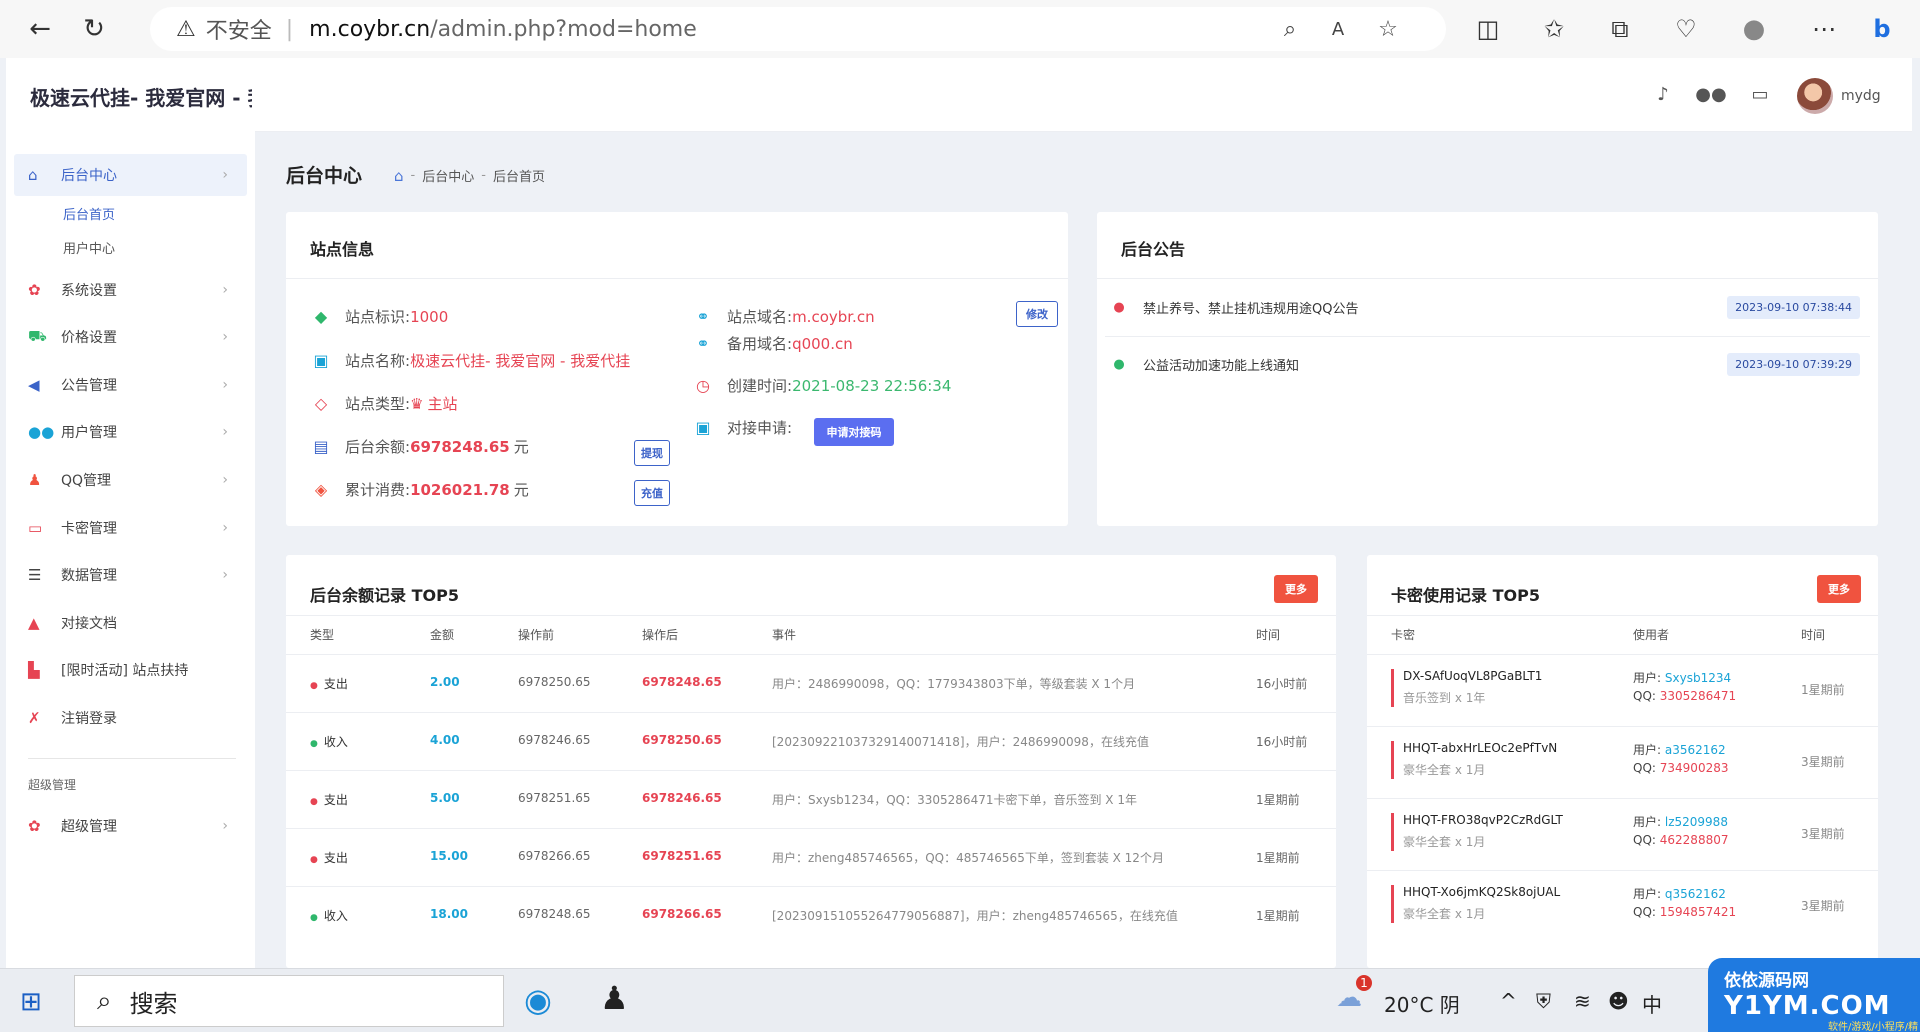 The width and height of the screenshot is (1920, 1032). Describe the element at coordinates (94, 29) in the screenshot. I see `refresh-icon: ↻` at that location.